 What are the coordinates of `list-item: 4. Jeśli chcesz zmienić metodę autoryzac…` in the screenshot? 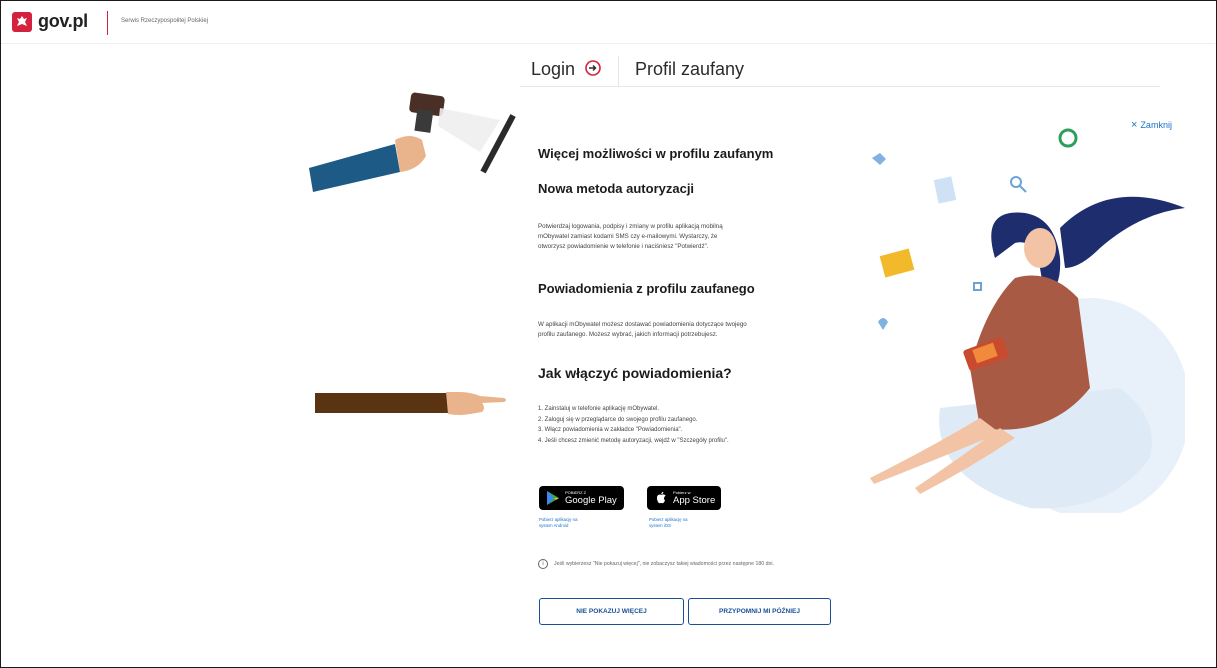 It's located at (633, 440).